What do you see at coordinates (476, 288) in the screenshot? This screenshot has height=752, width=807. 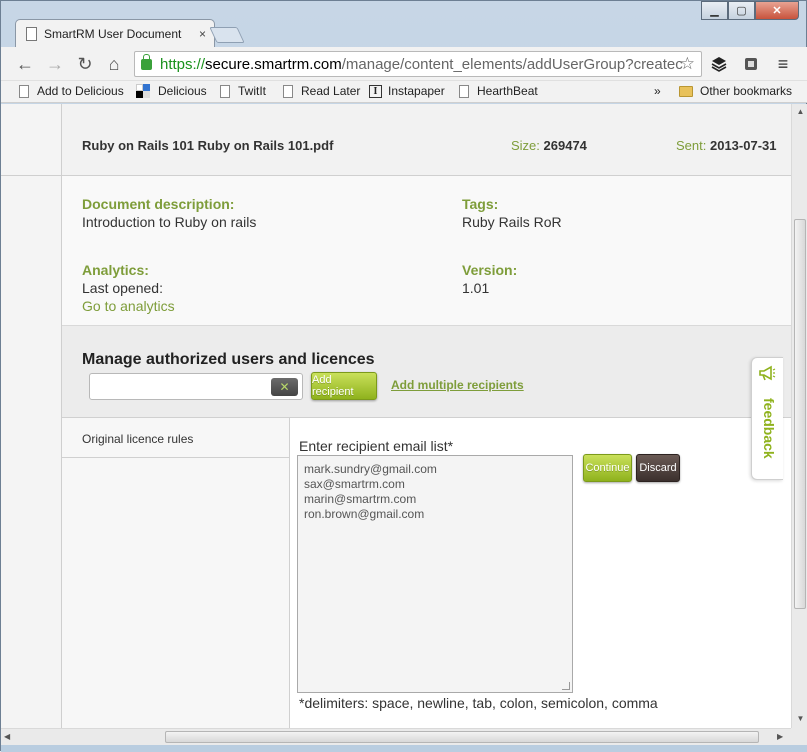 I see `version-value: 1.01` at bounding box center [476, 288].